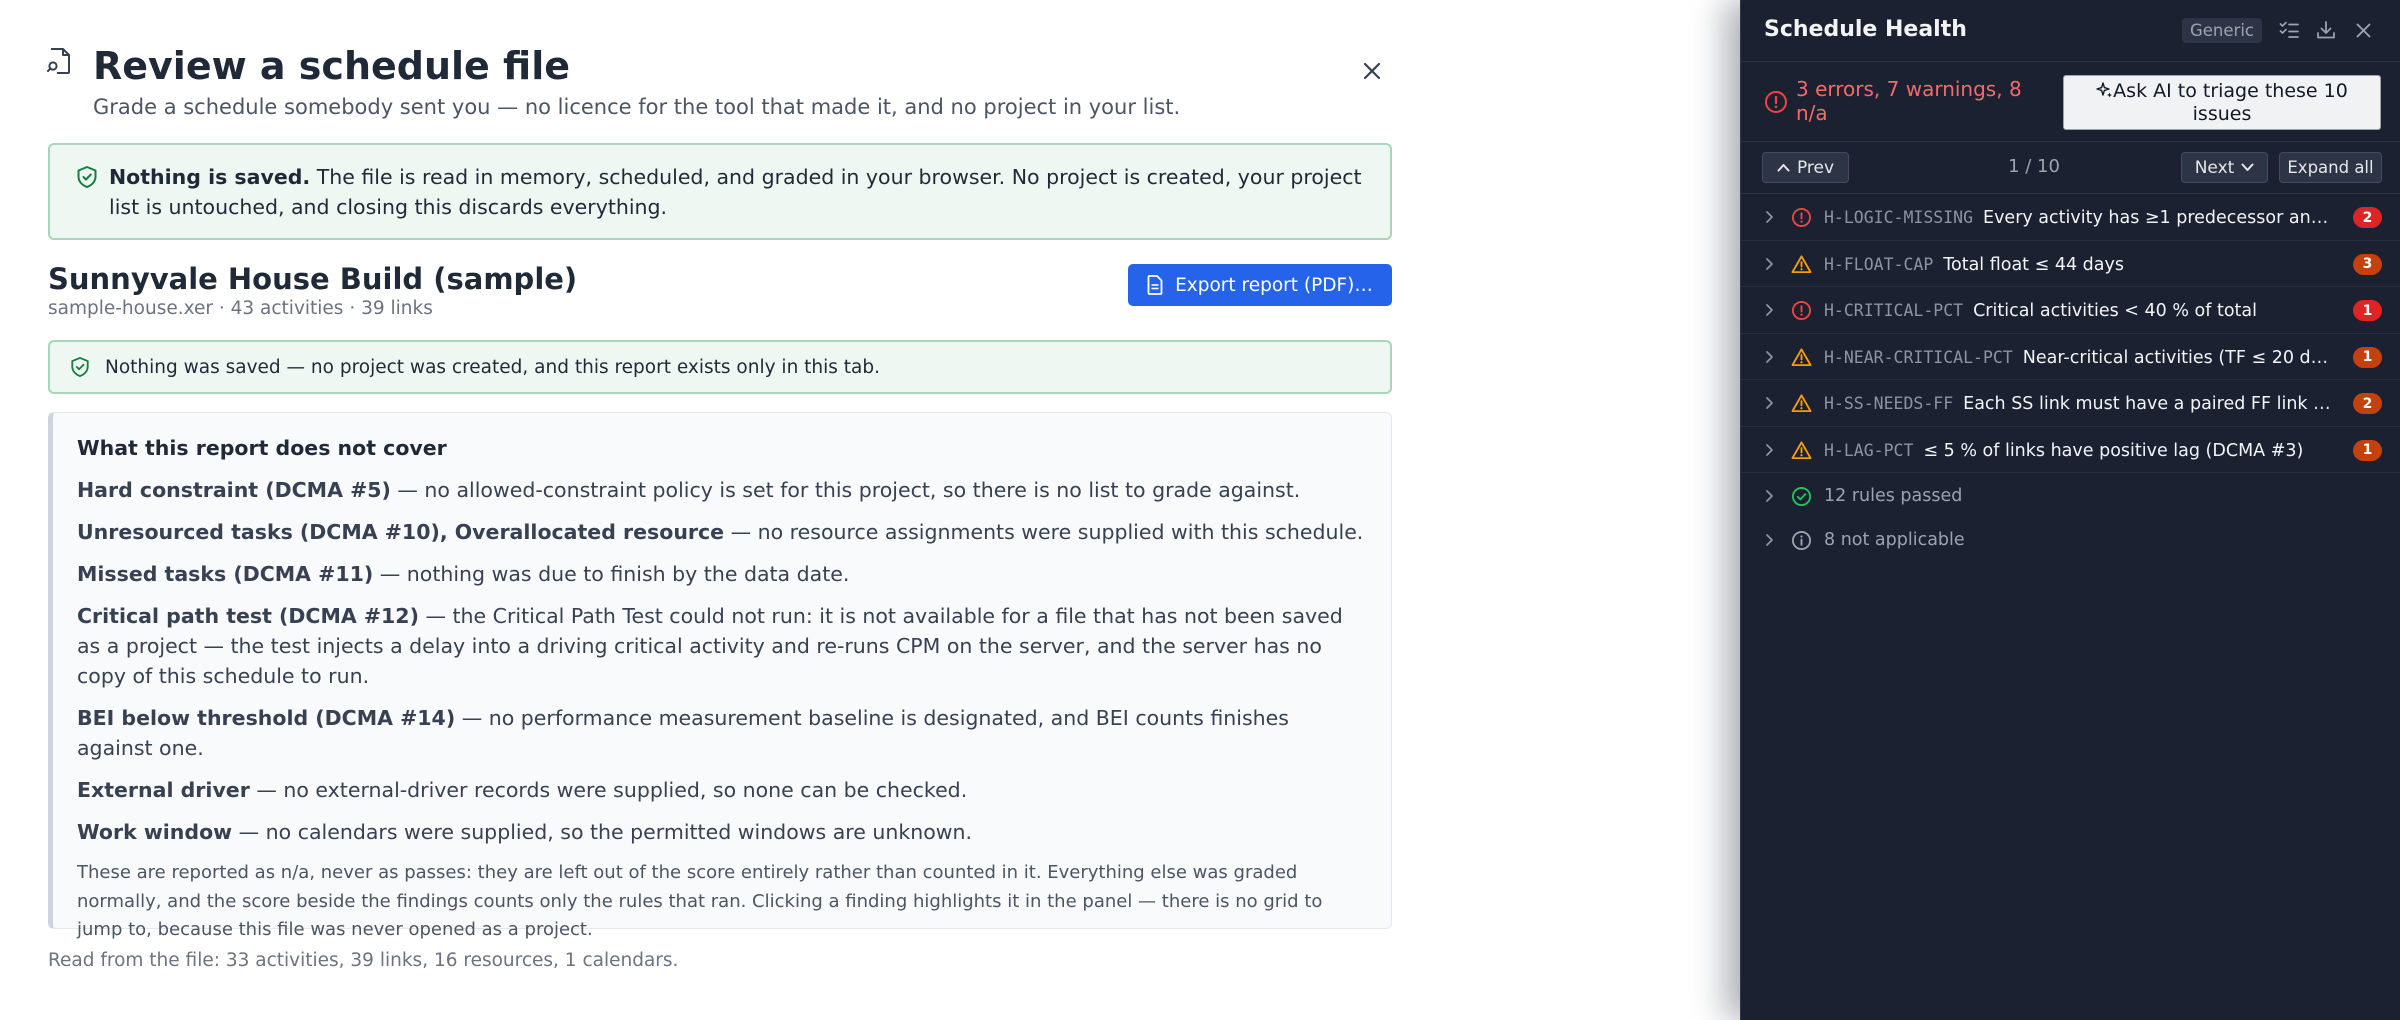 The width and height of the screenshot is (2400, 1020). I want to click on close-button, so click(1372, 71).